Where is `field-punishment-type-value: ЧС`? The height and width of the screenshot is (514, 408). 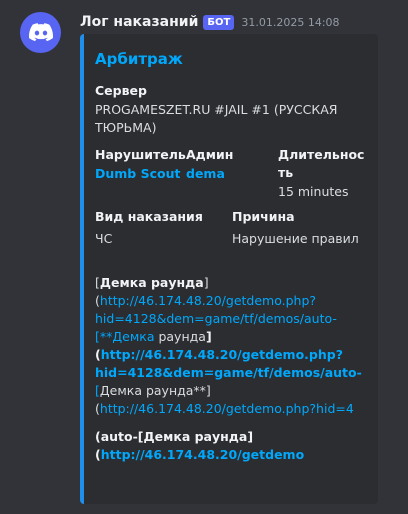 field-punishment-type-value: ЧС is located at coordinates (104, 238).